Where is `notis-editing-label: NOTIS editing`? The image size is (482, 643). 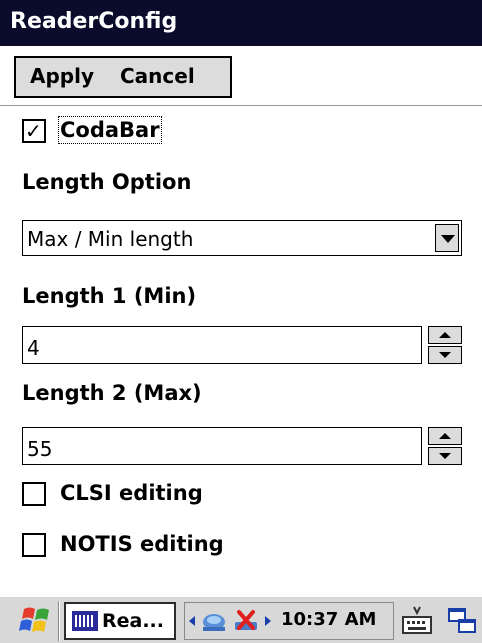
notis-editing-label: NOTIS editing is located at coordinates (142, 544).